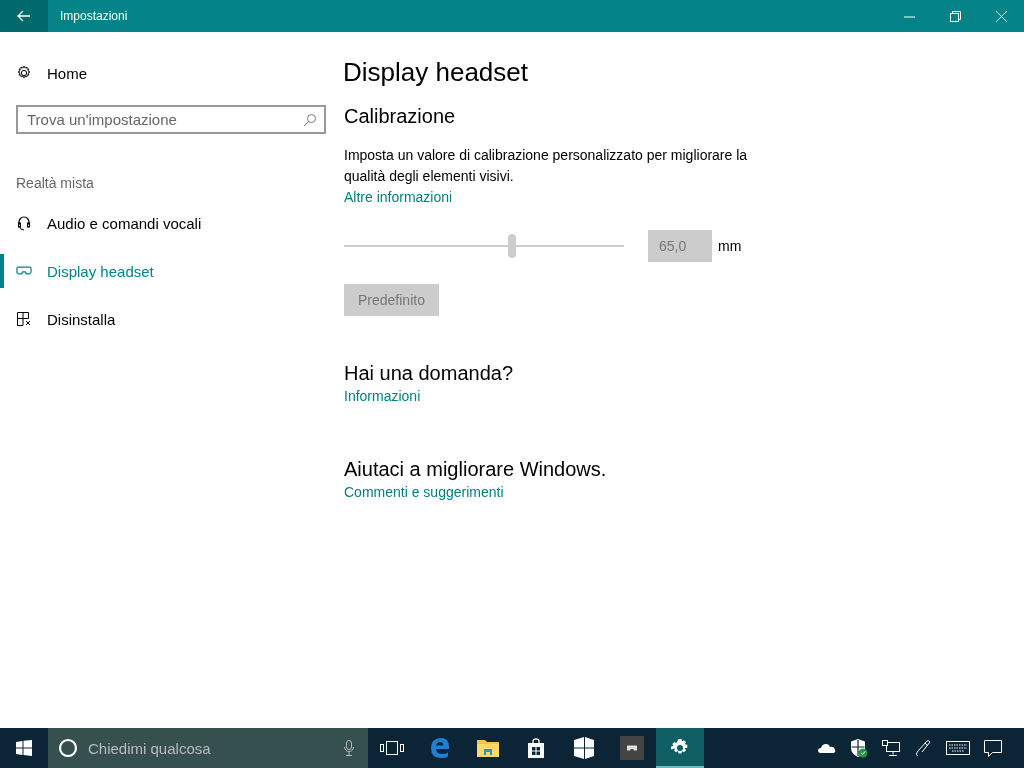 This screenshot has width=1024, height=768. What do you see at coordinates (730, 246) in the screenshot?
I see `unit-label: mm` at bounding box center [730, 246].